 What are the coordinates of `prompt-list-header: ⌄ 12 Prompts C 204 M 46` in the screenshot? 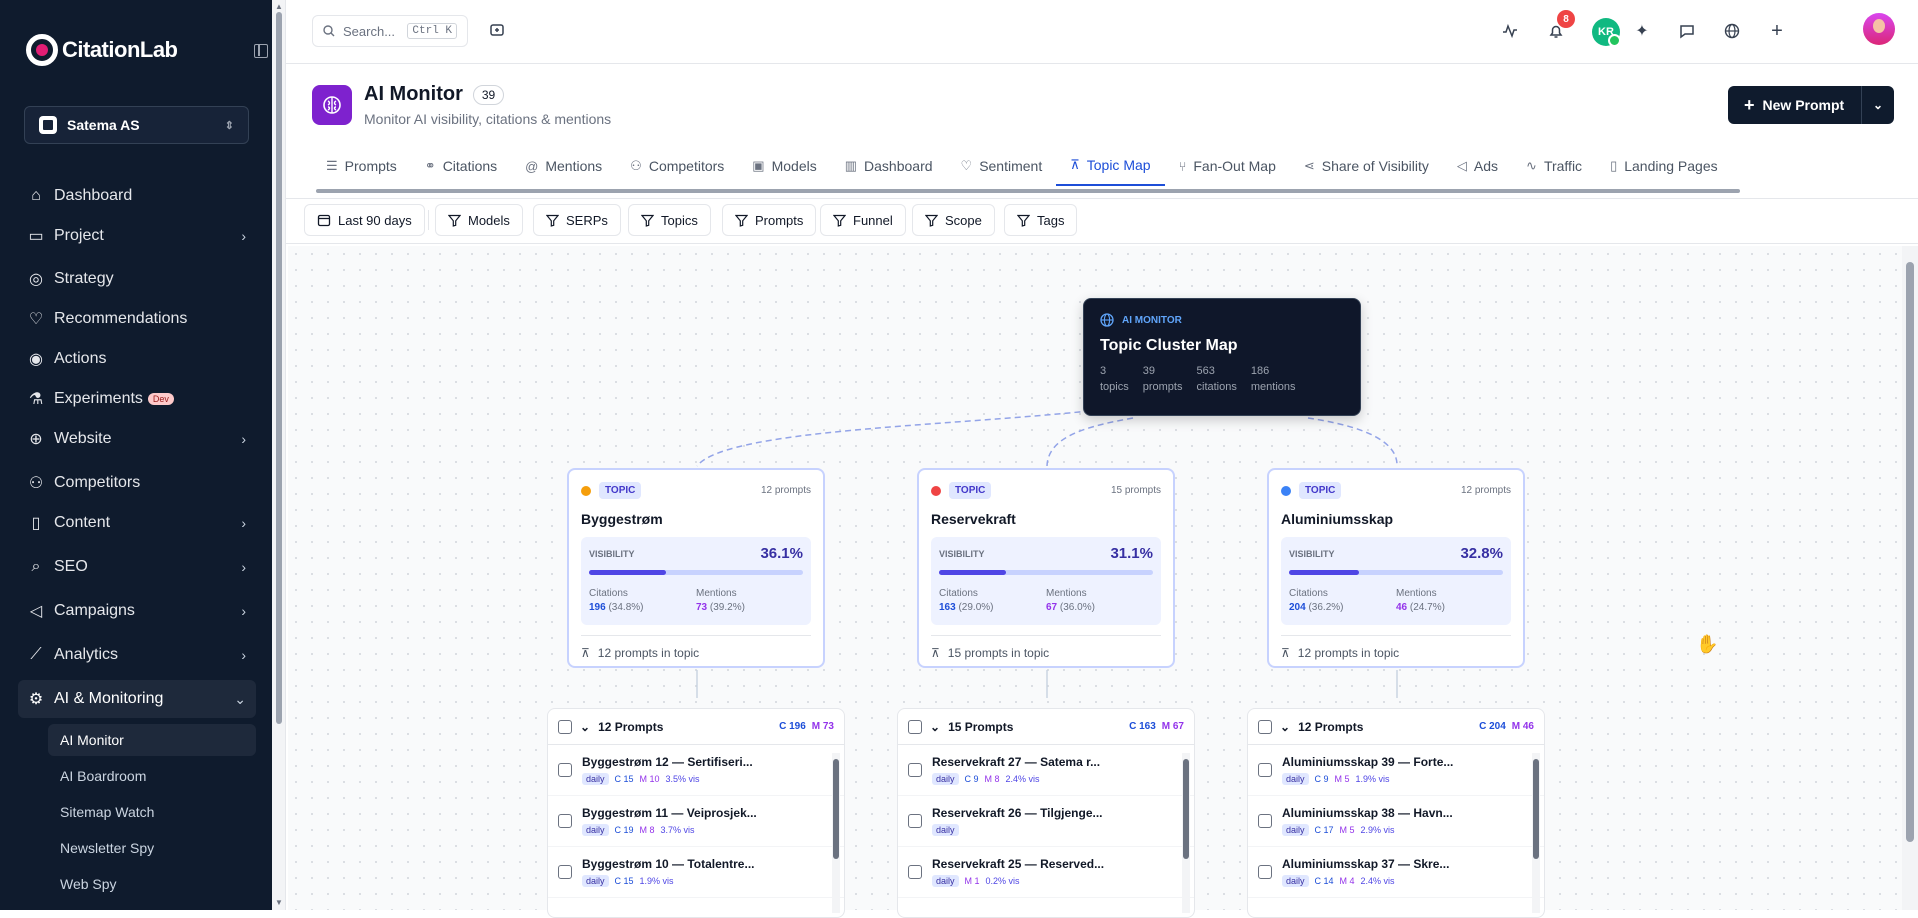 It's located at (1396, 727).